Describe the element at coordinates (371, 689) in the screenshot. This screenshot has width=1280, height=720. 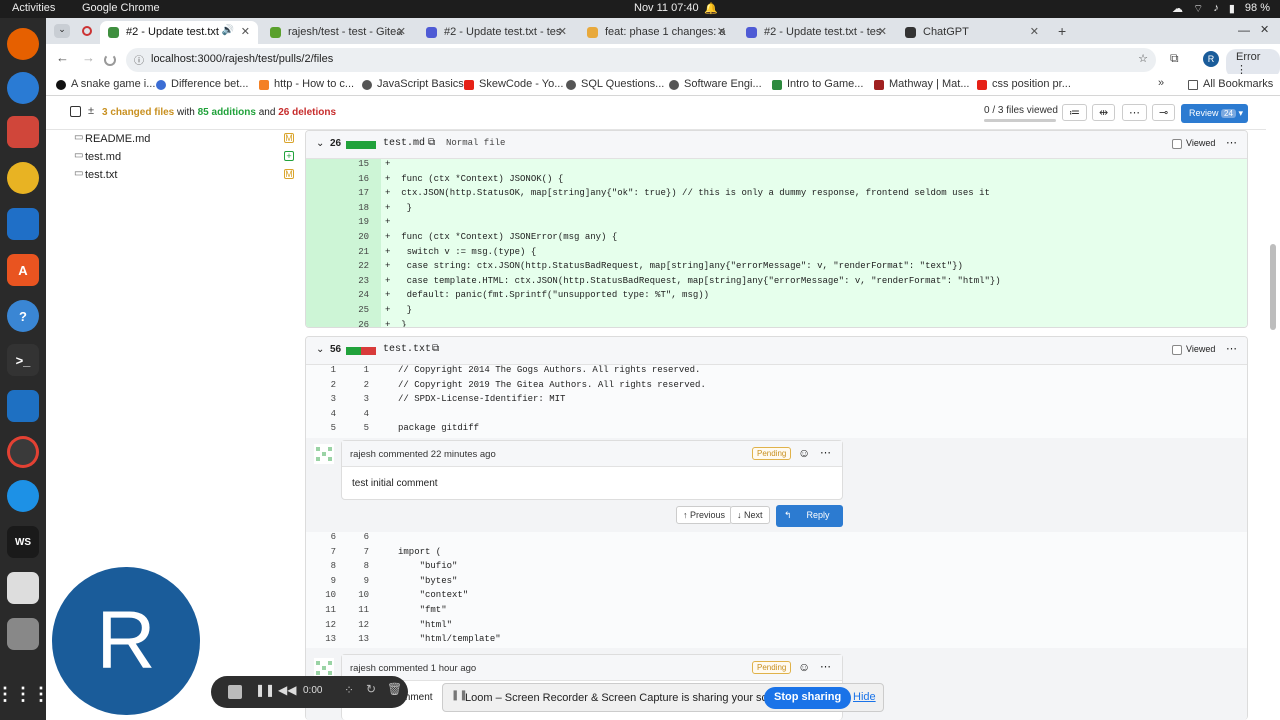
I see `restart-icon: ↻` at that location.